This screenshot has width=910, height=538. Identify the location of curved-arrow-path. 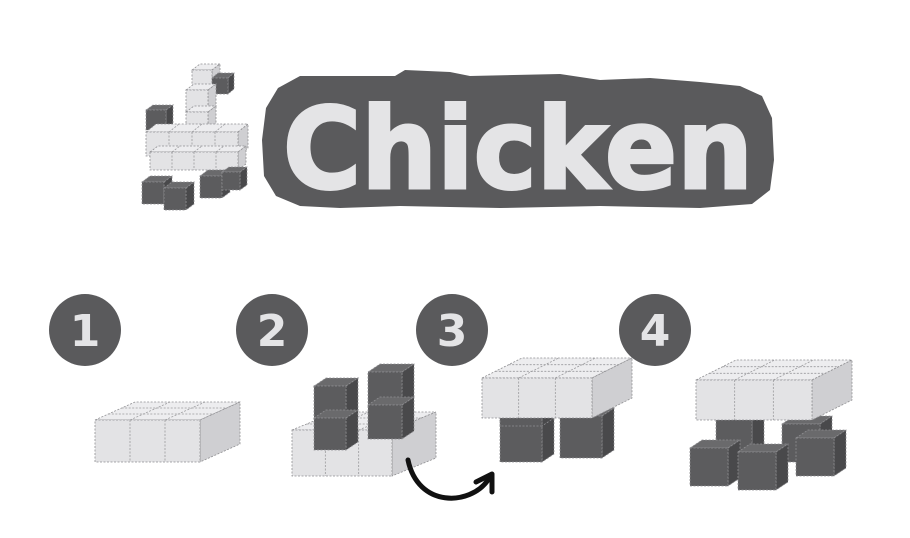
(448, 479).